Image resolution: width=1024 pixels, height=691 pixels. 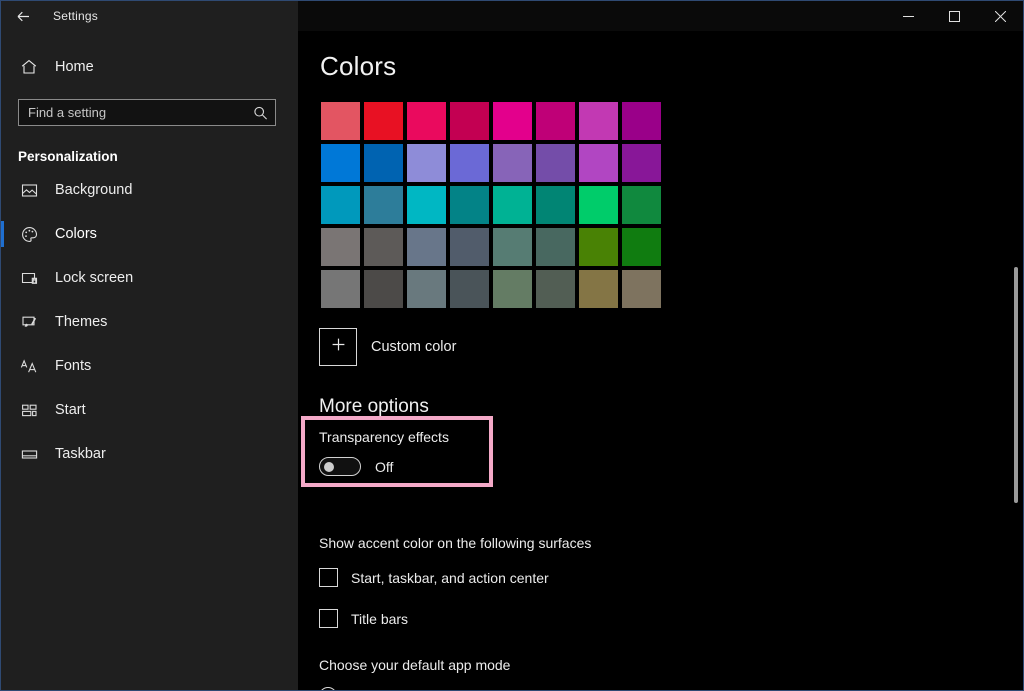 What do you see at coordinates (29, 234) in the screenshot?
I see `palette-icon` at bounding box center [29, 234].